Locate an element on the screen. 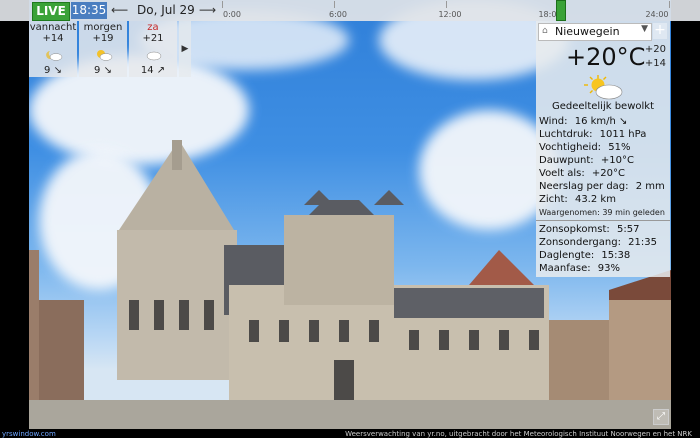 This screenshot has height=438, width=700. detail-row: Voelt als: +20°C is located at coordinates (582, 173).